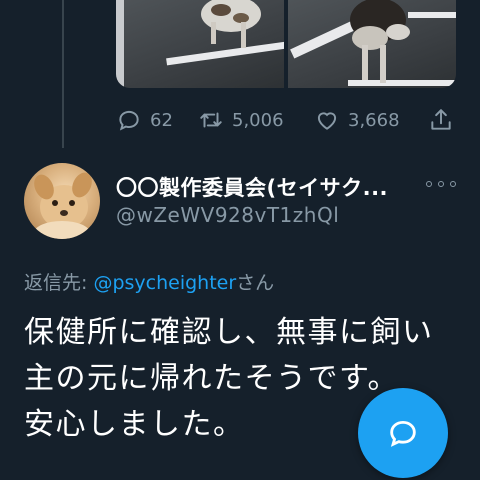 This screenshot has height=480, width=480. I want to click on compose-reply-button, so click(403, 433).